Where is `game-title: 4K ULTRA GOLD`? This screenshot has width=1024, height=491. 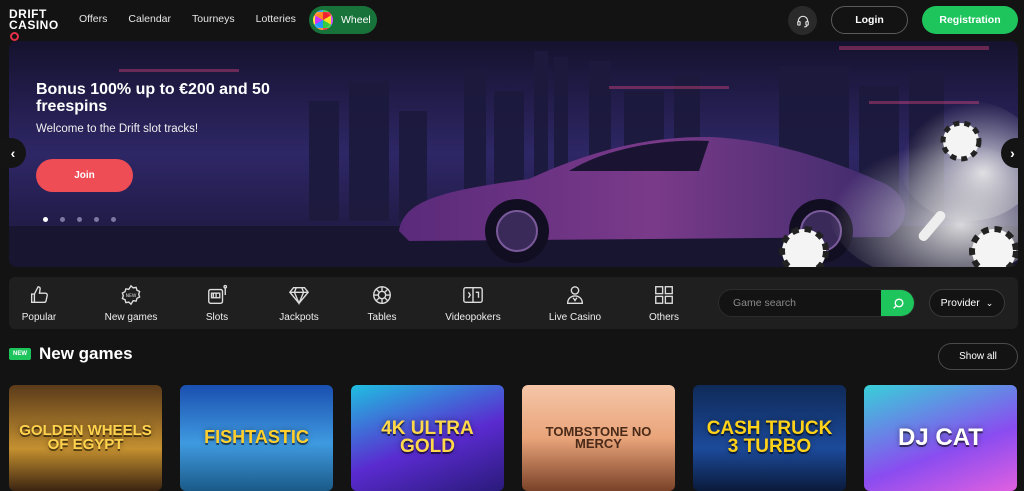 game-title: 4K ULTRA GOLD is located at coordinates (427, 437).